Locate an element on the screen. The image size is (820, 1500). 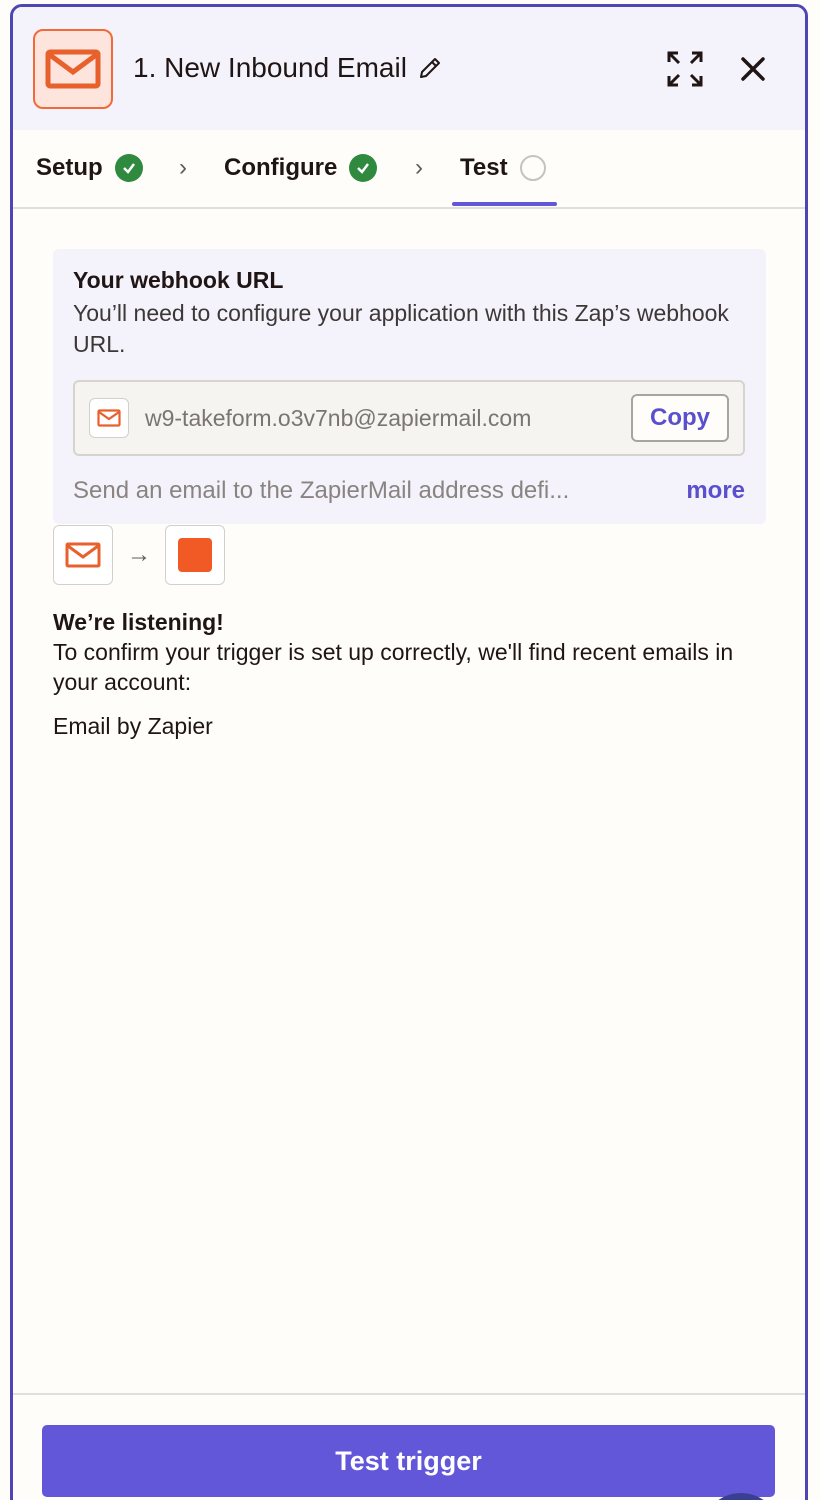
tab-test: Test is located at coordinates (503, 168).